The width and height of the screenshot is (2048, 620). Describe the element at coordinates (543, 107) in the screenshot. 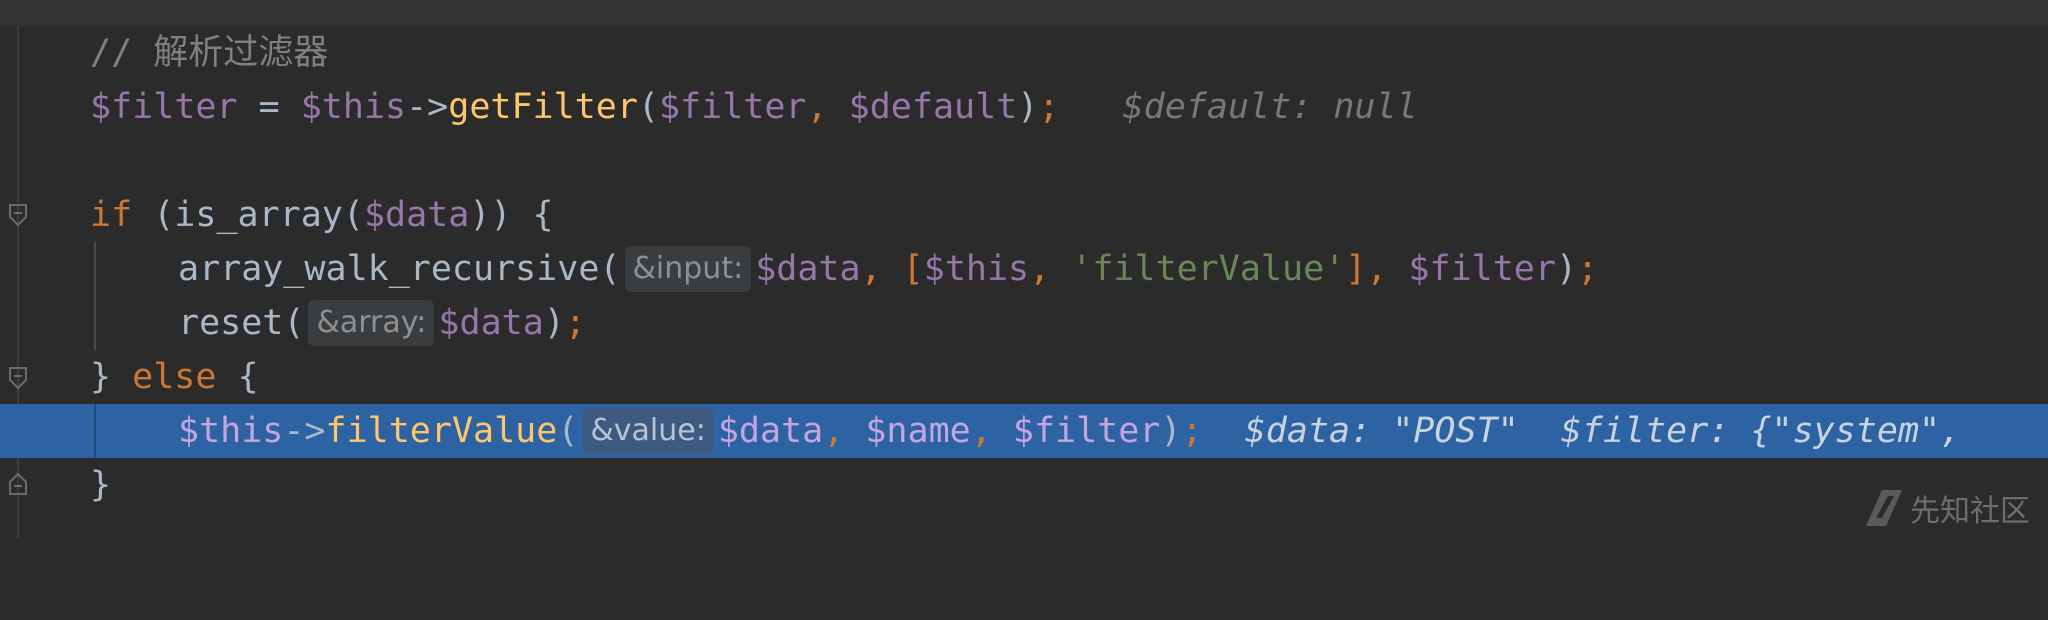

I see `token-function: getFilter` at that location.